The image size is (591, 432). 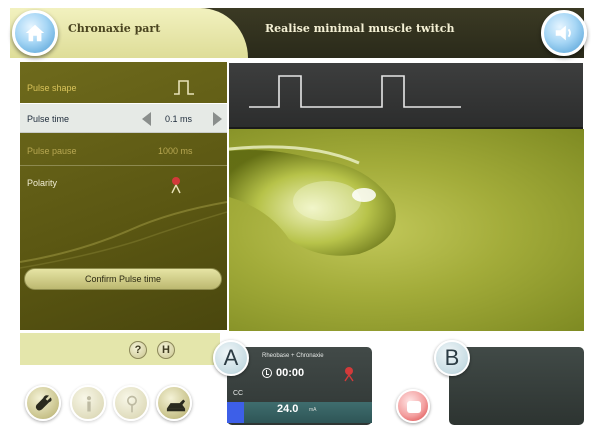 What do you see at coordinates (290, 373) in the screenshot?
I see `channel-a-timer: 00:00` at bounding box center [290, 373].